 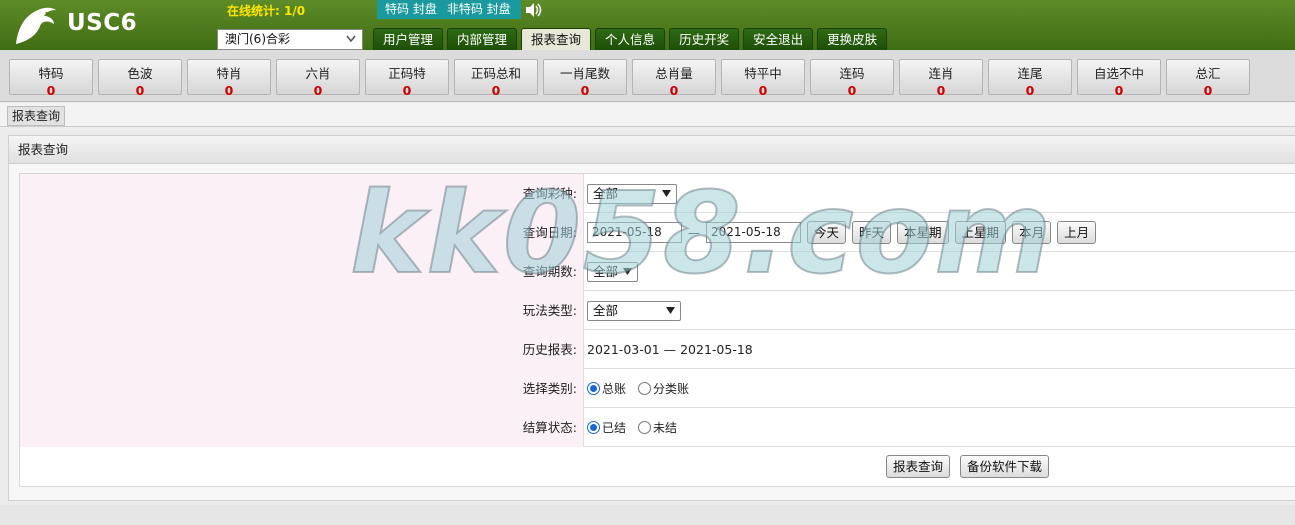 What do you see at coordinates (852, 39) in the screenshot?
I see `nav-change-skin: 更换皮肤` at bounding box center [852, 39].